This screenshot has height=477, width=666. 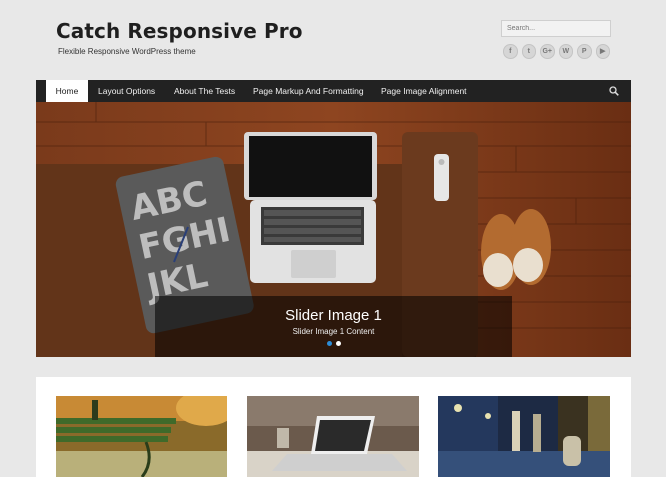 What do you see at coordinates (614, 91) in the screenshot?
I see `search-icon` at bounding box center [614, 91].